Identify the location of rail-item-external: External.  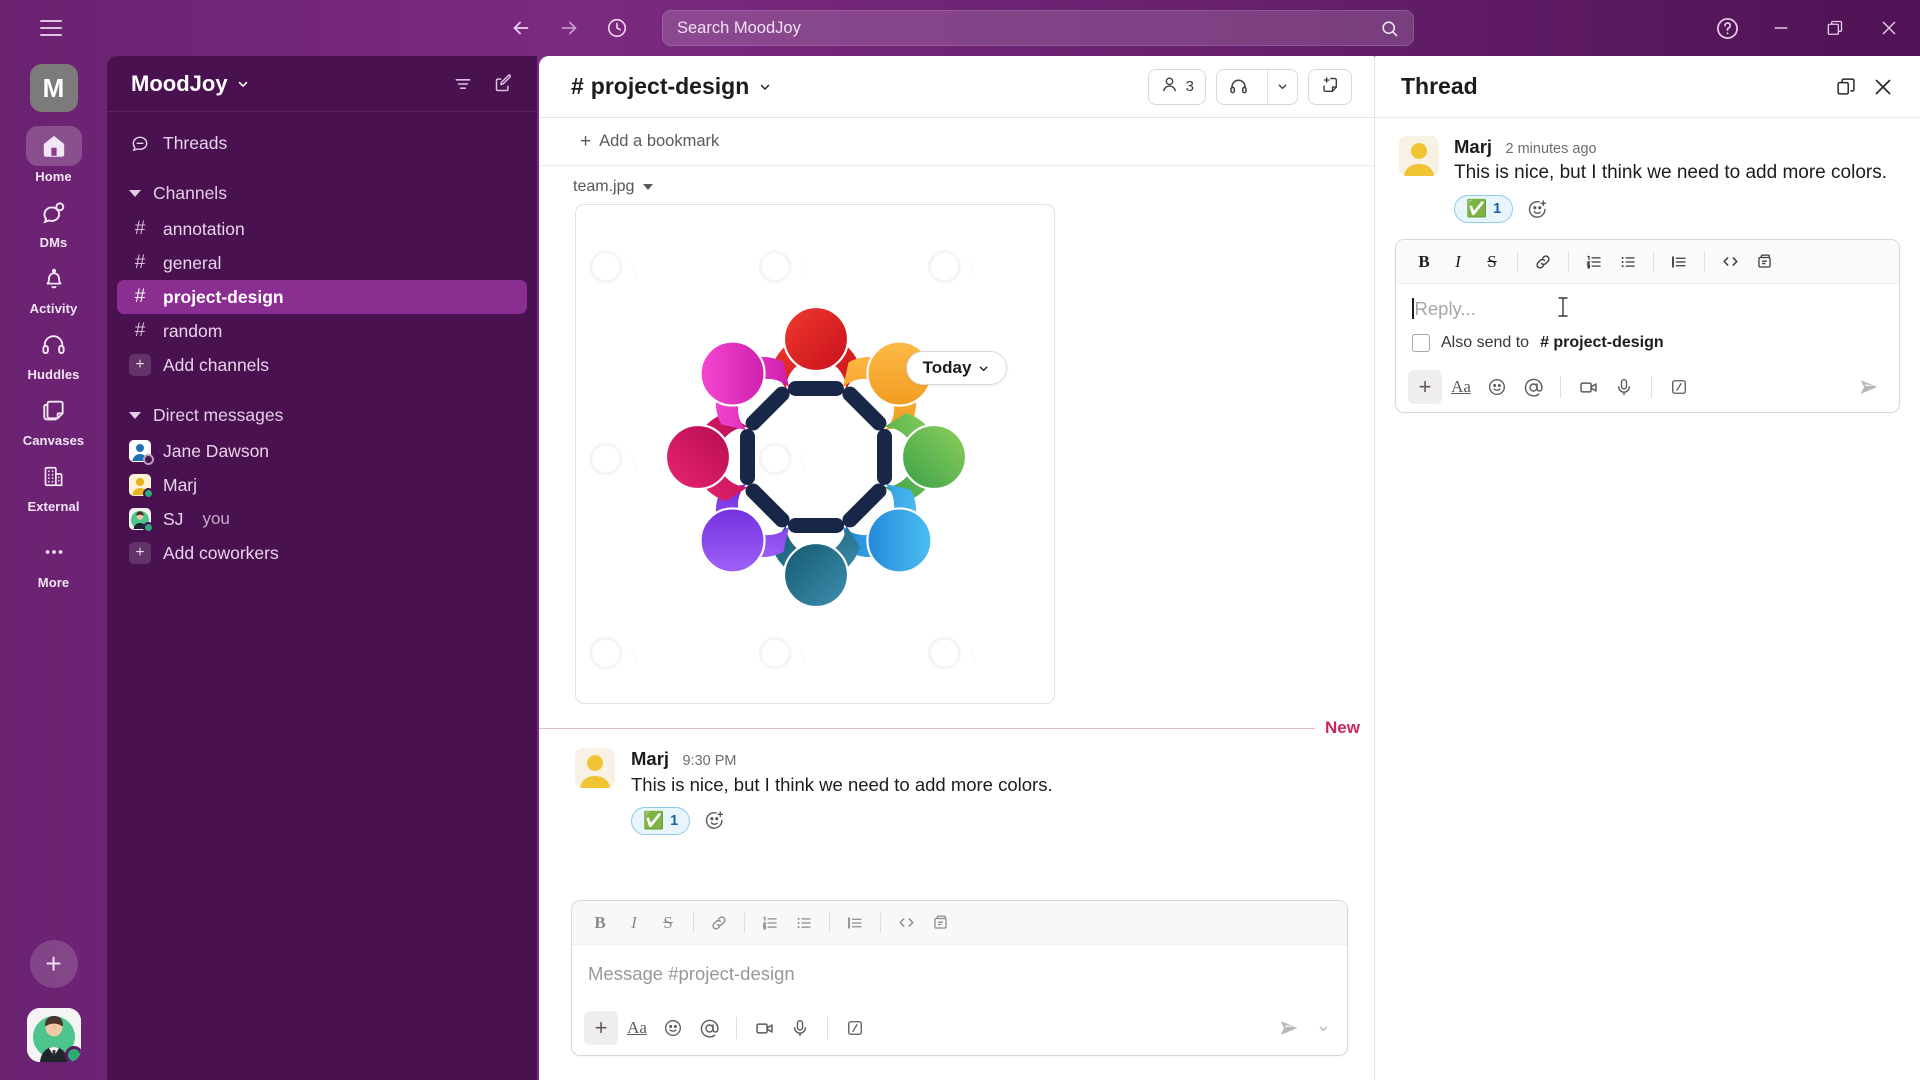
(54, 485).